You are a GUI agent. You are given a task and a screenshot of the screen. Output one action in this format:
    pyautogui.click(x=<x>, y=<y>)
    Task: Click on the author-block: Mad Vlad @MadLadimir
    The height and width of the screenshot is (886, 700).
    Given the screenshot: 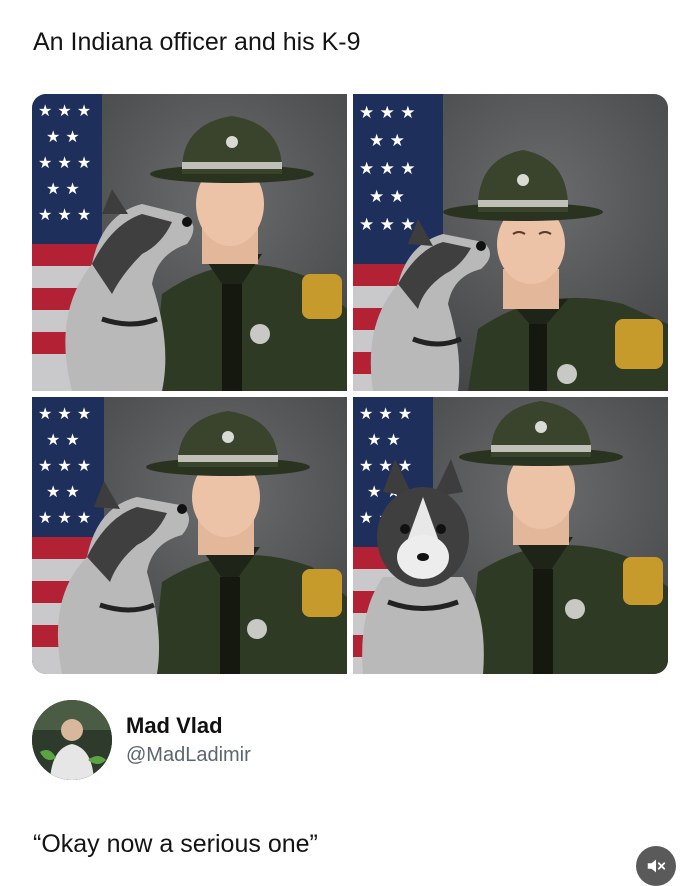 What is the action you would take?
    pyautogui.click(x=141, y=740)
    